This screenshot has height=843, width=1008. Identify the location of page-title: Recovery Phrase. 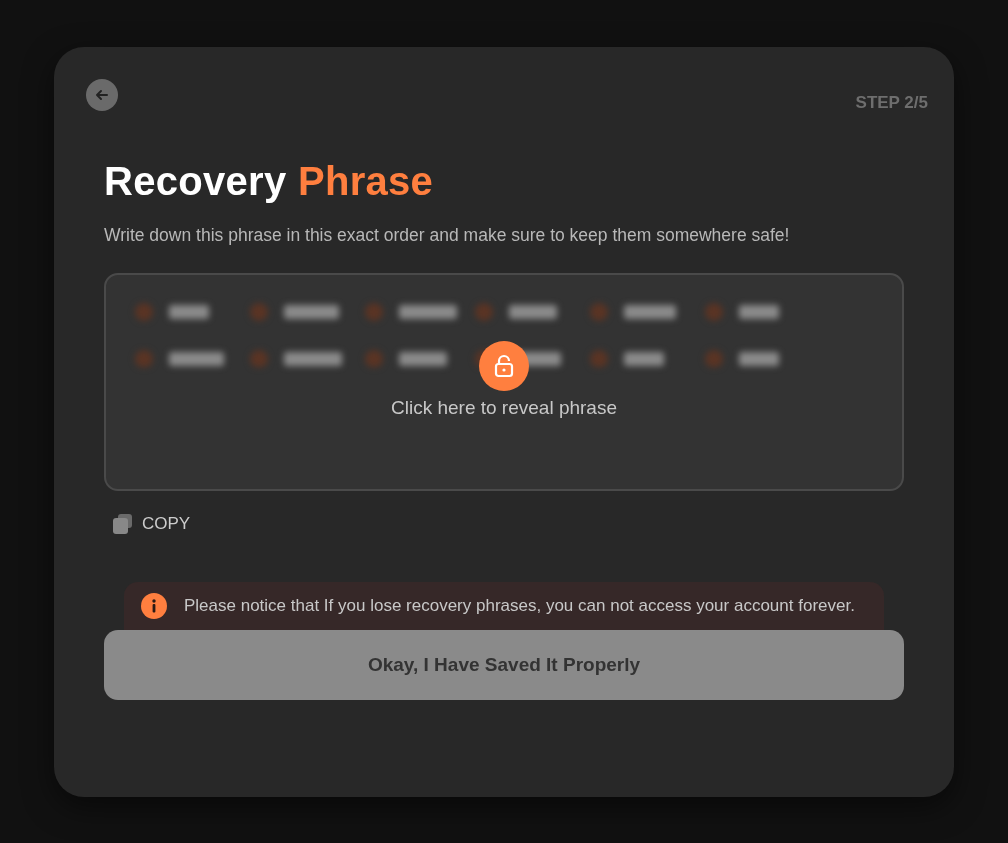
(269, 181).